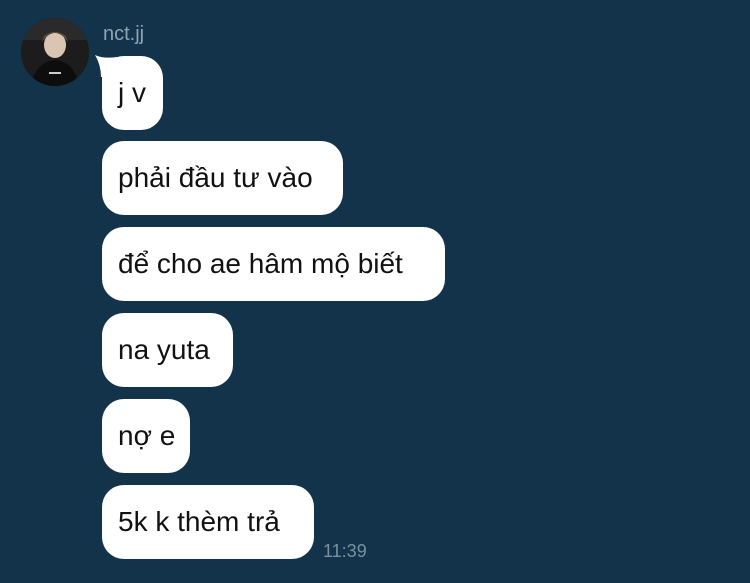 Image resolution: width=750 pixels, height=583 pixels. I want to click on message-timestamp: 11:39, so click(345, 551).